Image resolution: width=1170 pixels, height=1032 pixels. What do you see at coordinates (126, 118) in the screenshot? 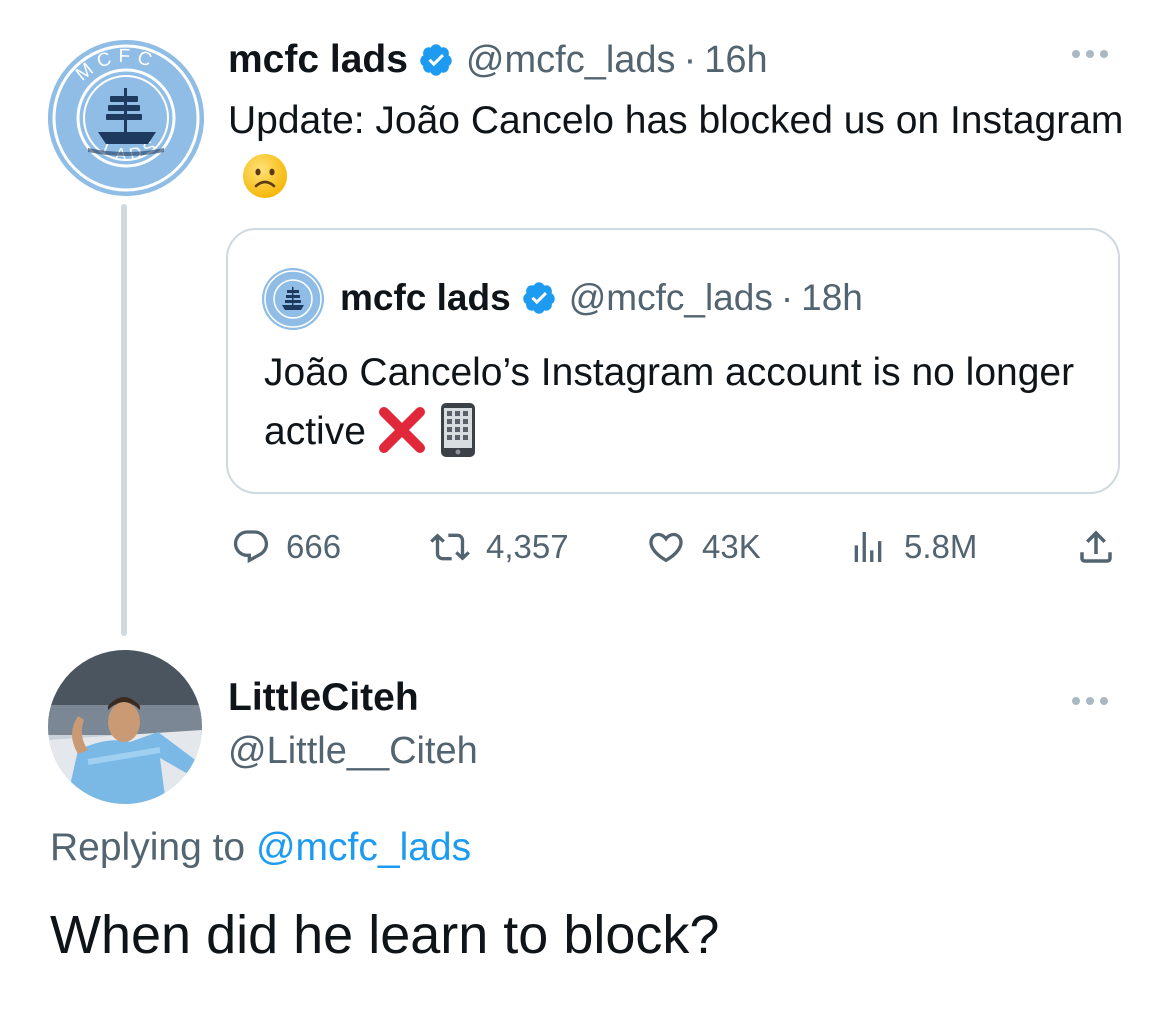
I see `avatar: MCFC LADS` at bounding box center [126, 118].